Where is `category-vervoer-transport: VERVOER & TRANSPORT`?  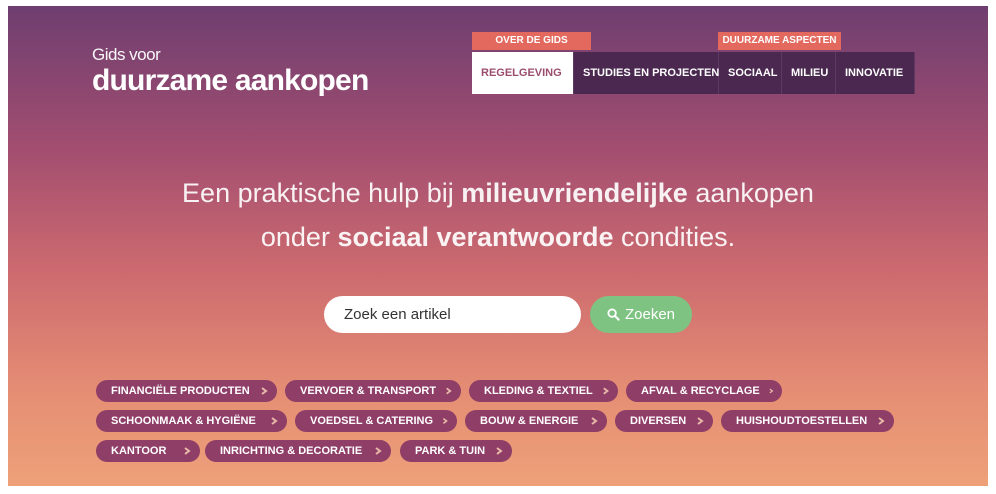 category-vervoer-transport: VERVOER & TRANSPORT is located at coordinates (373, 391).